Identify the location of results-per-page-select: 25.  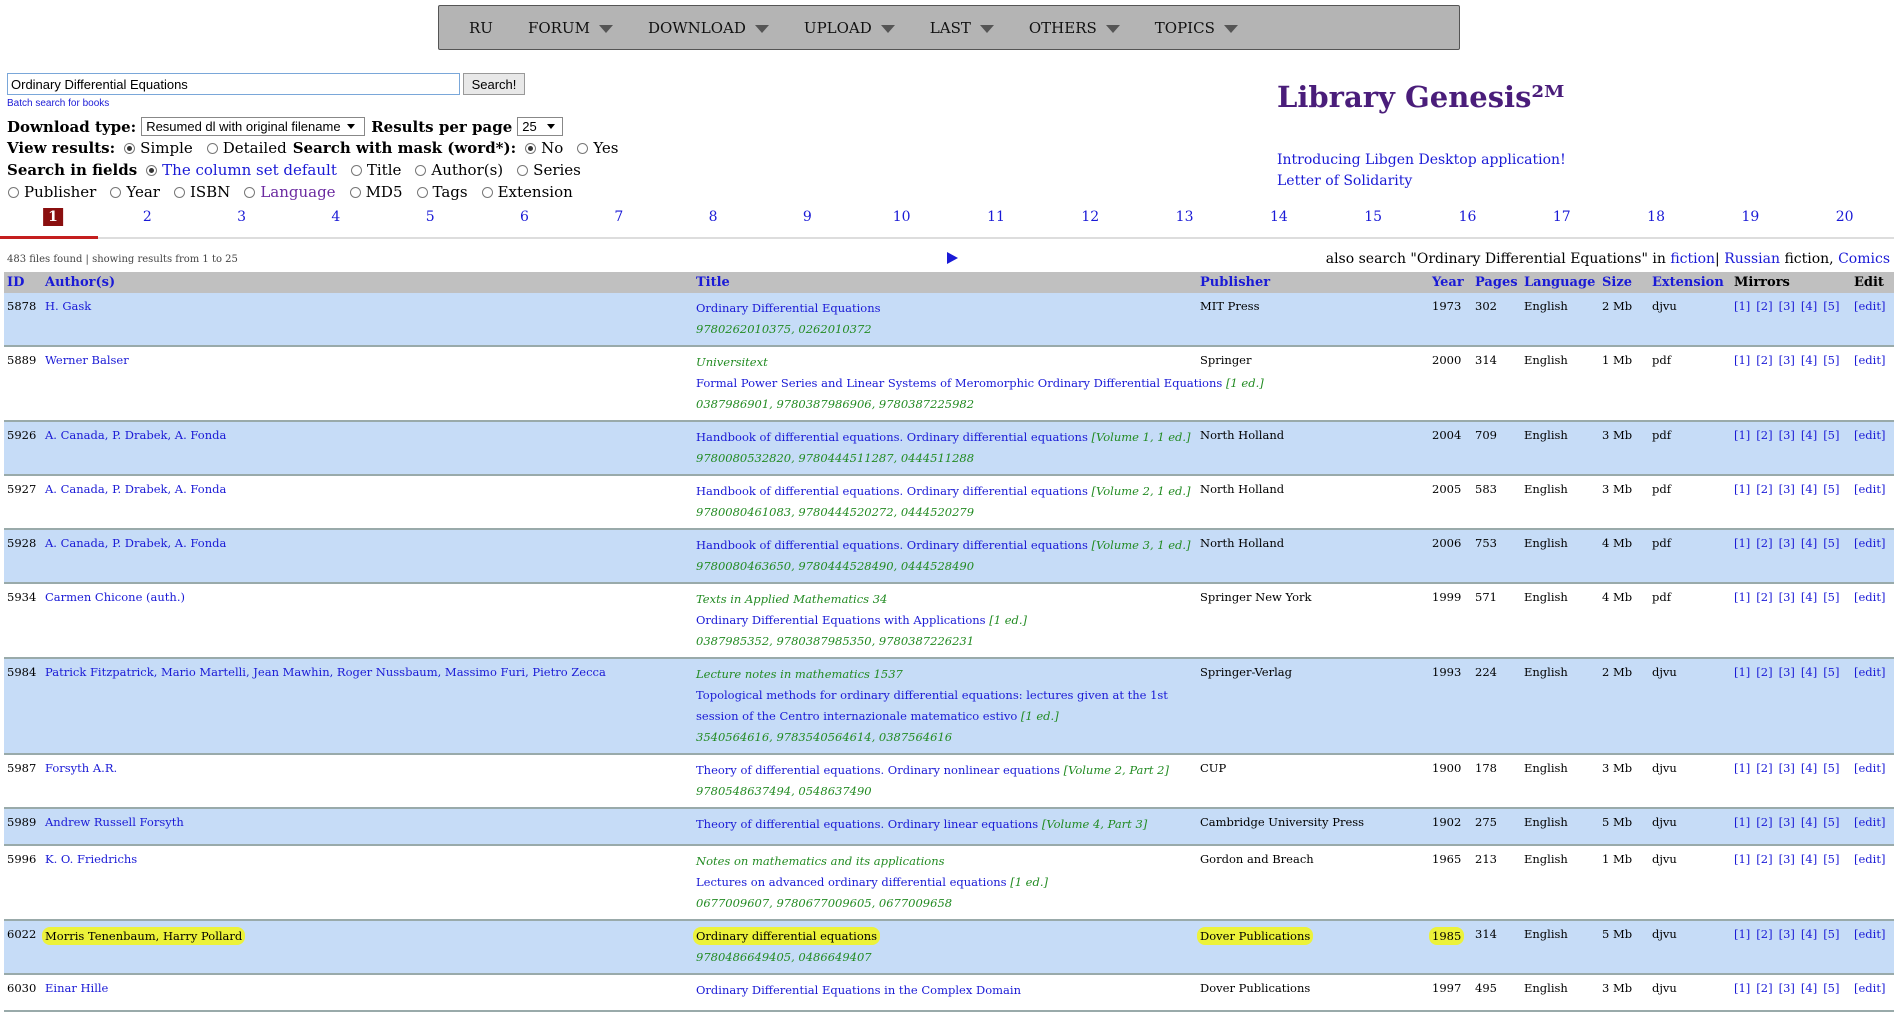
(540, 126).